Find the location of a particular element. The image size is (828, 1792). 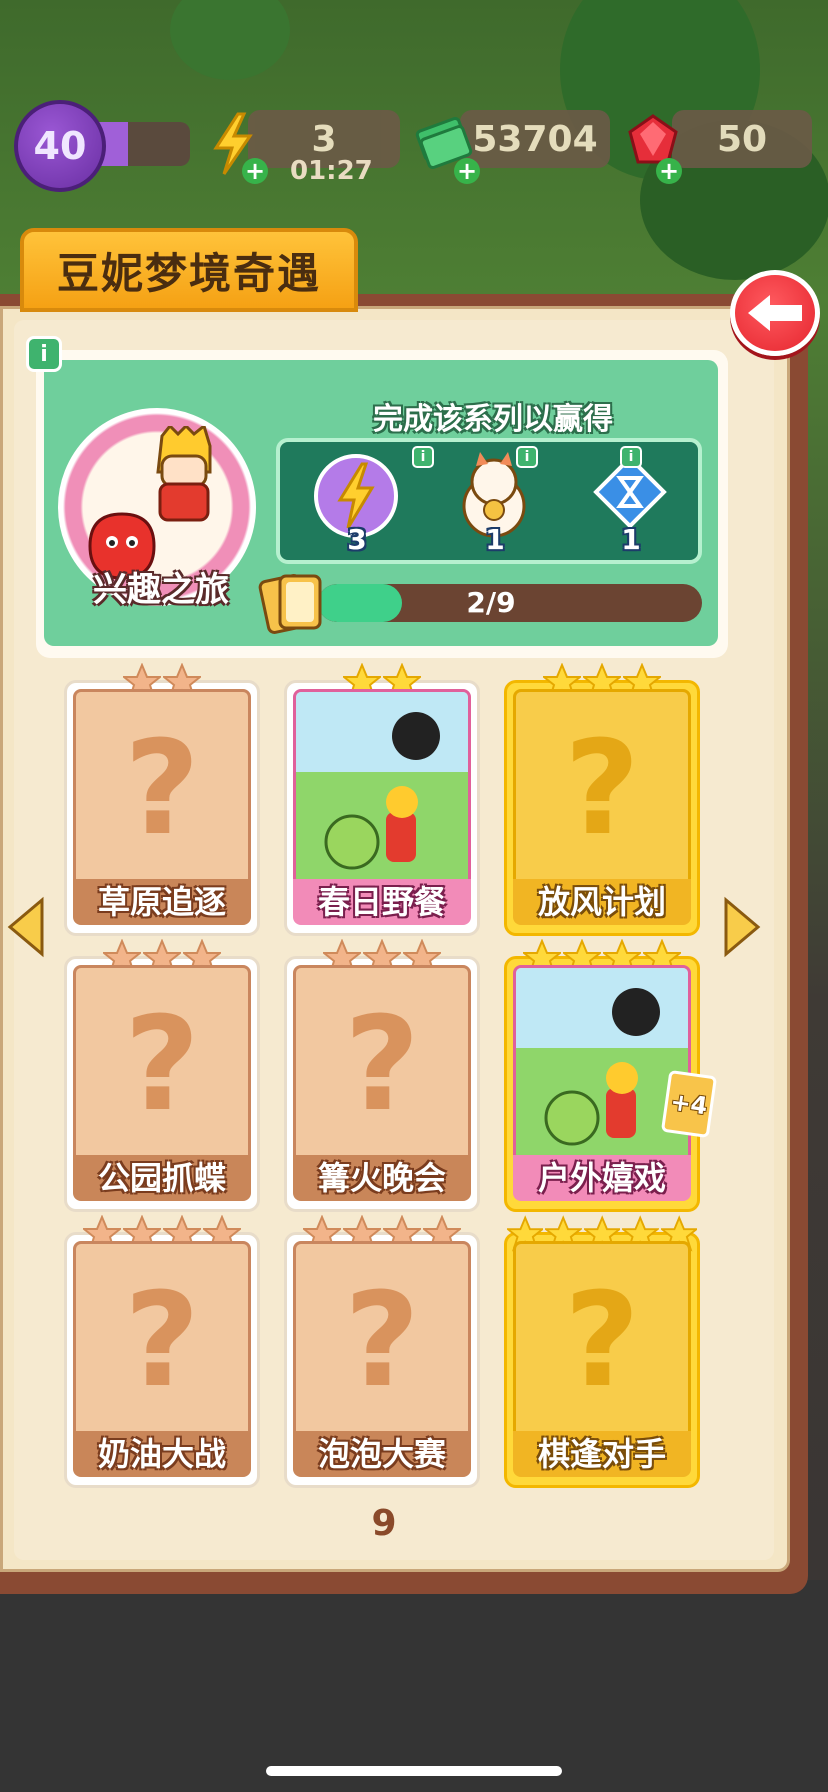

cards-icon is located at coordinates (290, 604).